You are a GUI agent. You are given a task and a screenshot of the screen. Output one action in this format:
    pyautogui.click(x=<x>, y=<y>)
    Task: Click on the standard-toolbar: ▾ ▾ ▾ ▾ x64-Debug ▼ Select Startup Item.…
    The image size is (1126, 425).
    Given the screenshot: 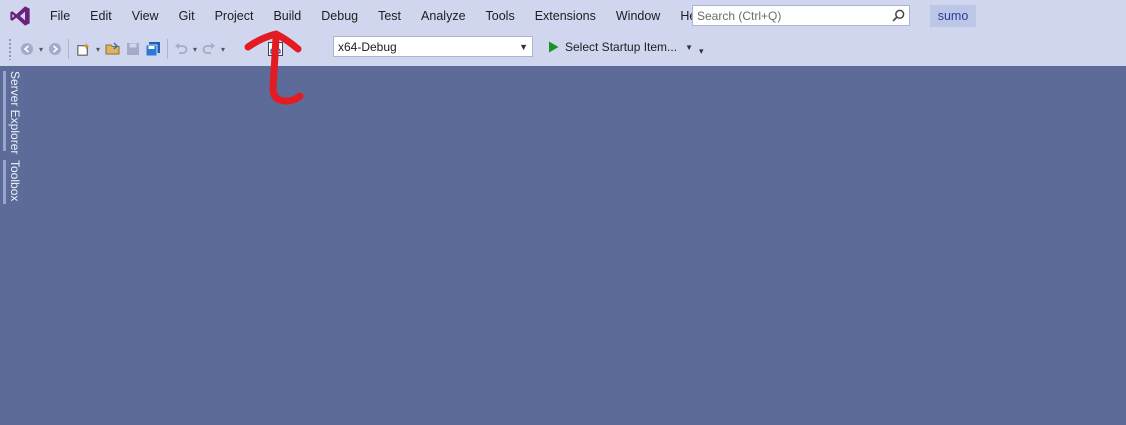 What is the action you would take?
    pyautogui.click(x=563, y=49)
    